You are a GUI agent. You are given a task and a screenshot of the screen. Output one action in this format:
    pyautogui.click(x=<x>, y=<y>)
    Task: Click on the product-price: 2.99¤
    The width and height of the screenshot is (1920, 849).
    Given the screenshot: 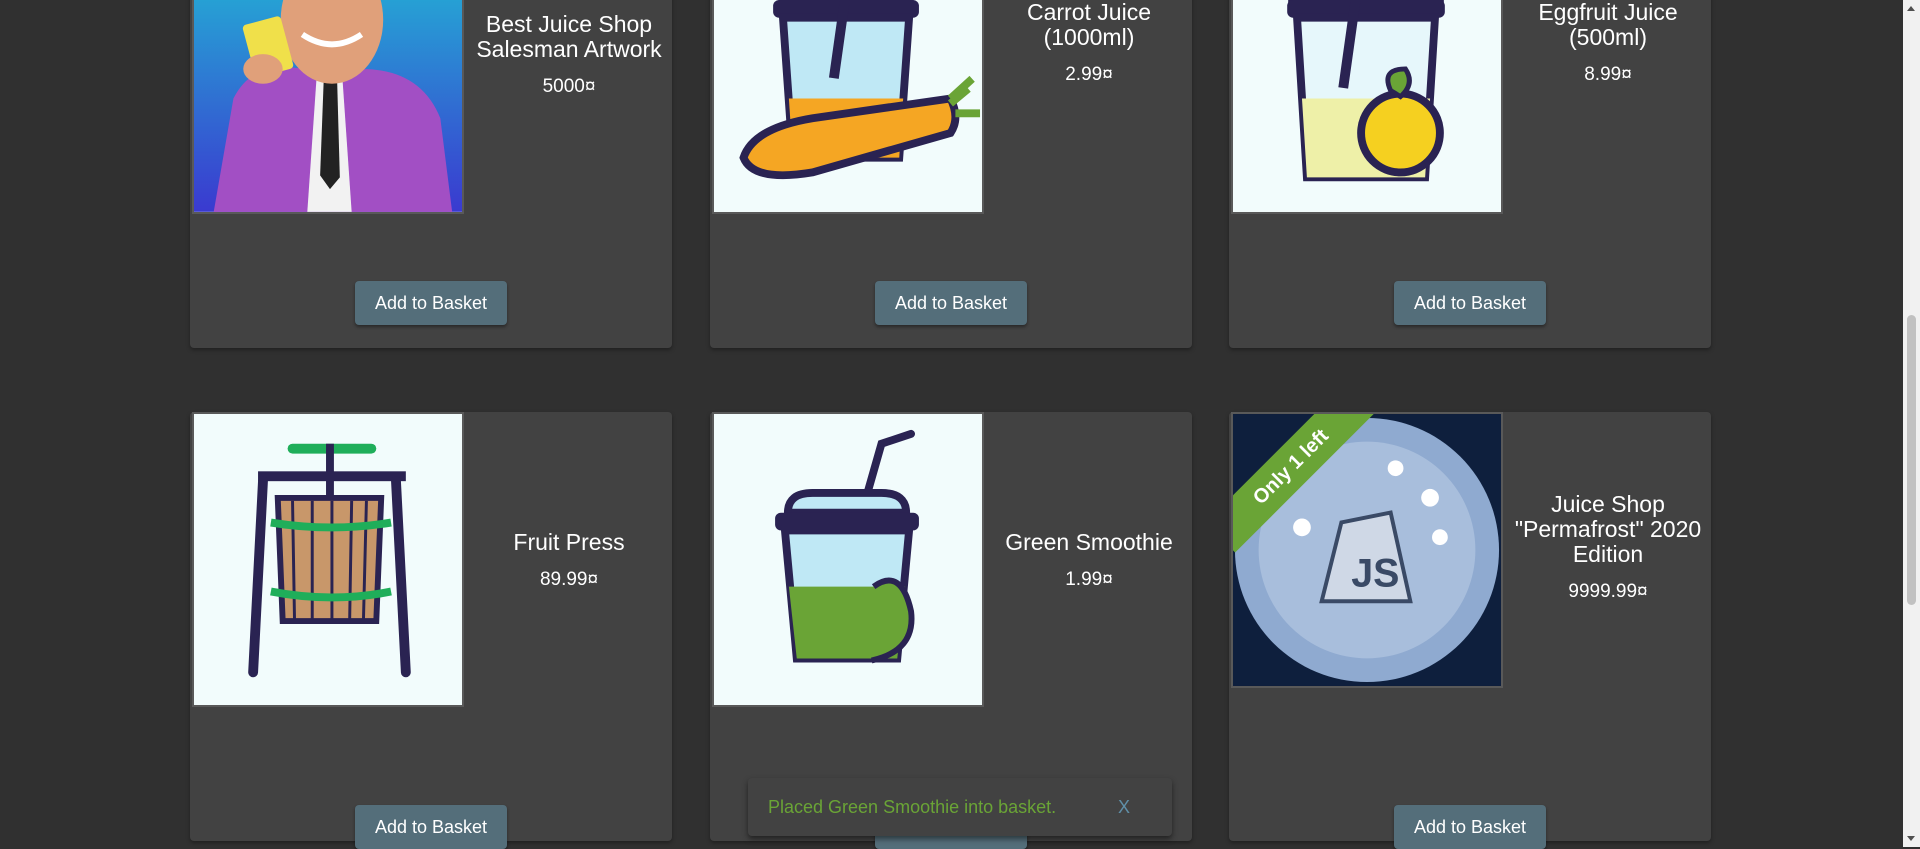 What is the action you would take?
    pyautogui.click(x=1089, y=74)
    